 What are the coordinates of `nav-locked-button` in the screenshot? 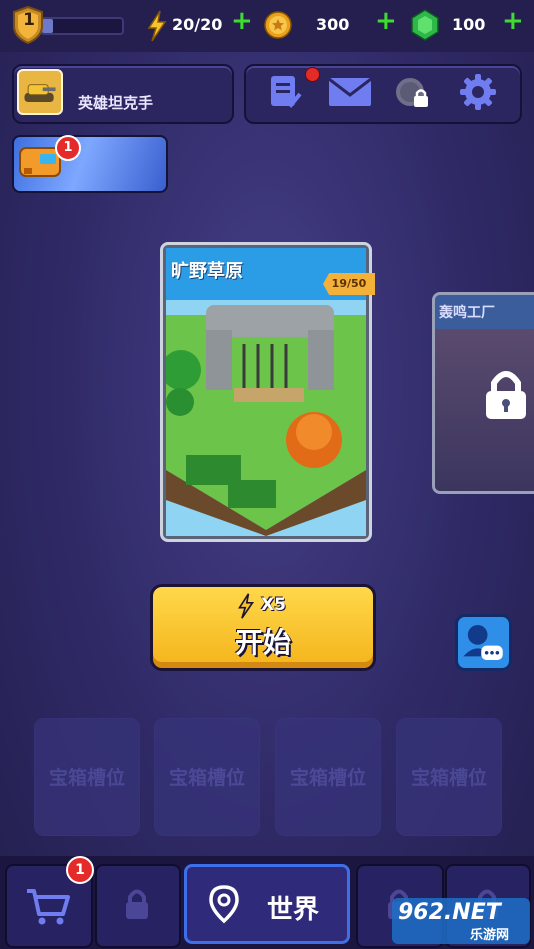 It's located at (138, 906).